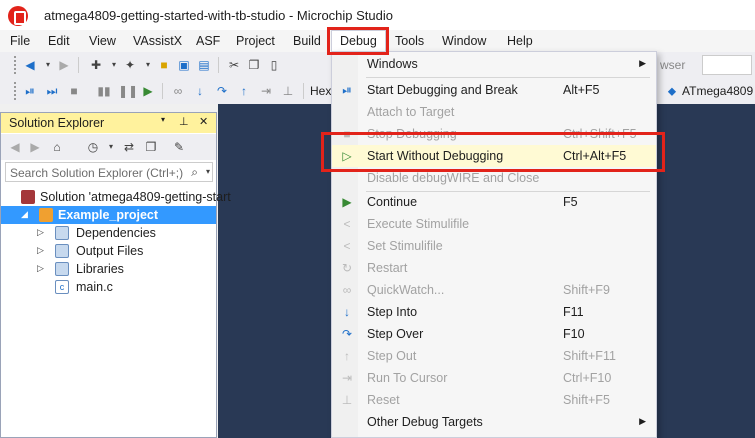 This screenshot has width=755, height=438. I want to click on tree-label: main.c, so click(94, 287).